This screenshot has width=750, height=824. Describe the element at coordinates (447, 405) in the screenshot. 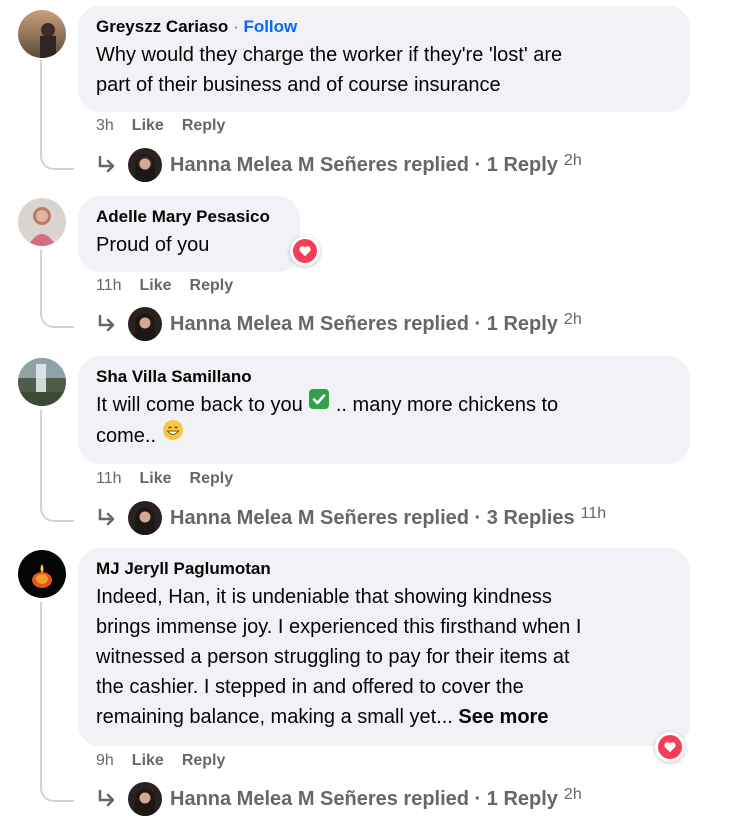

I see `comment-text-segment: .. many more chickens to` at that location.